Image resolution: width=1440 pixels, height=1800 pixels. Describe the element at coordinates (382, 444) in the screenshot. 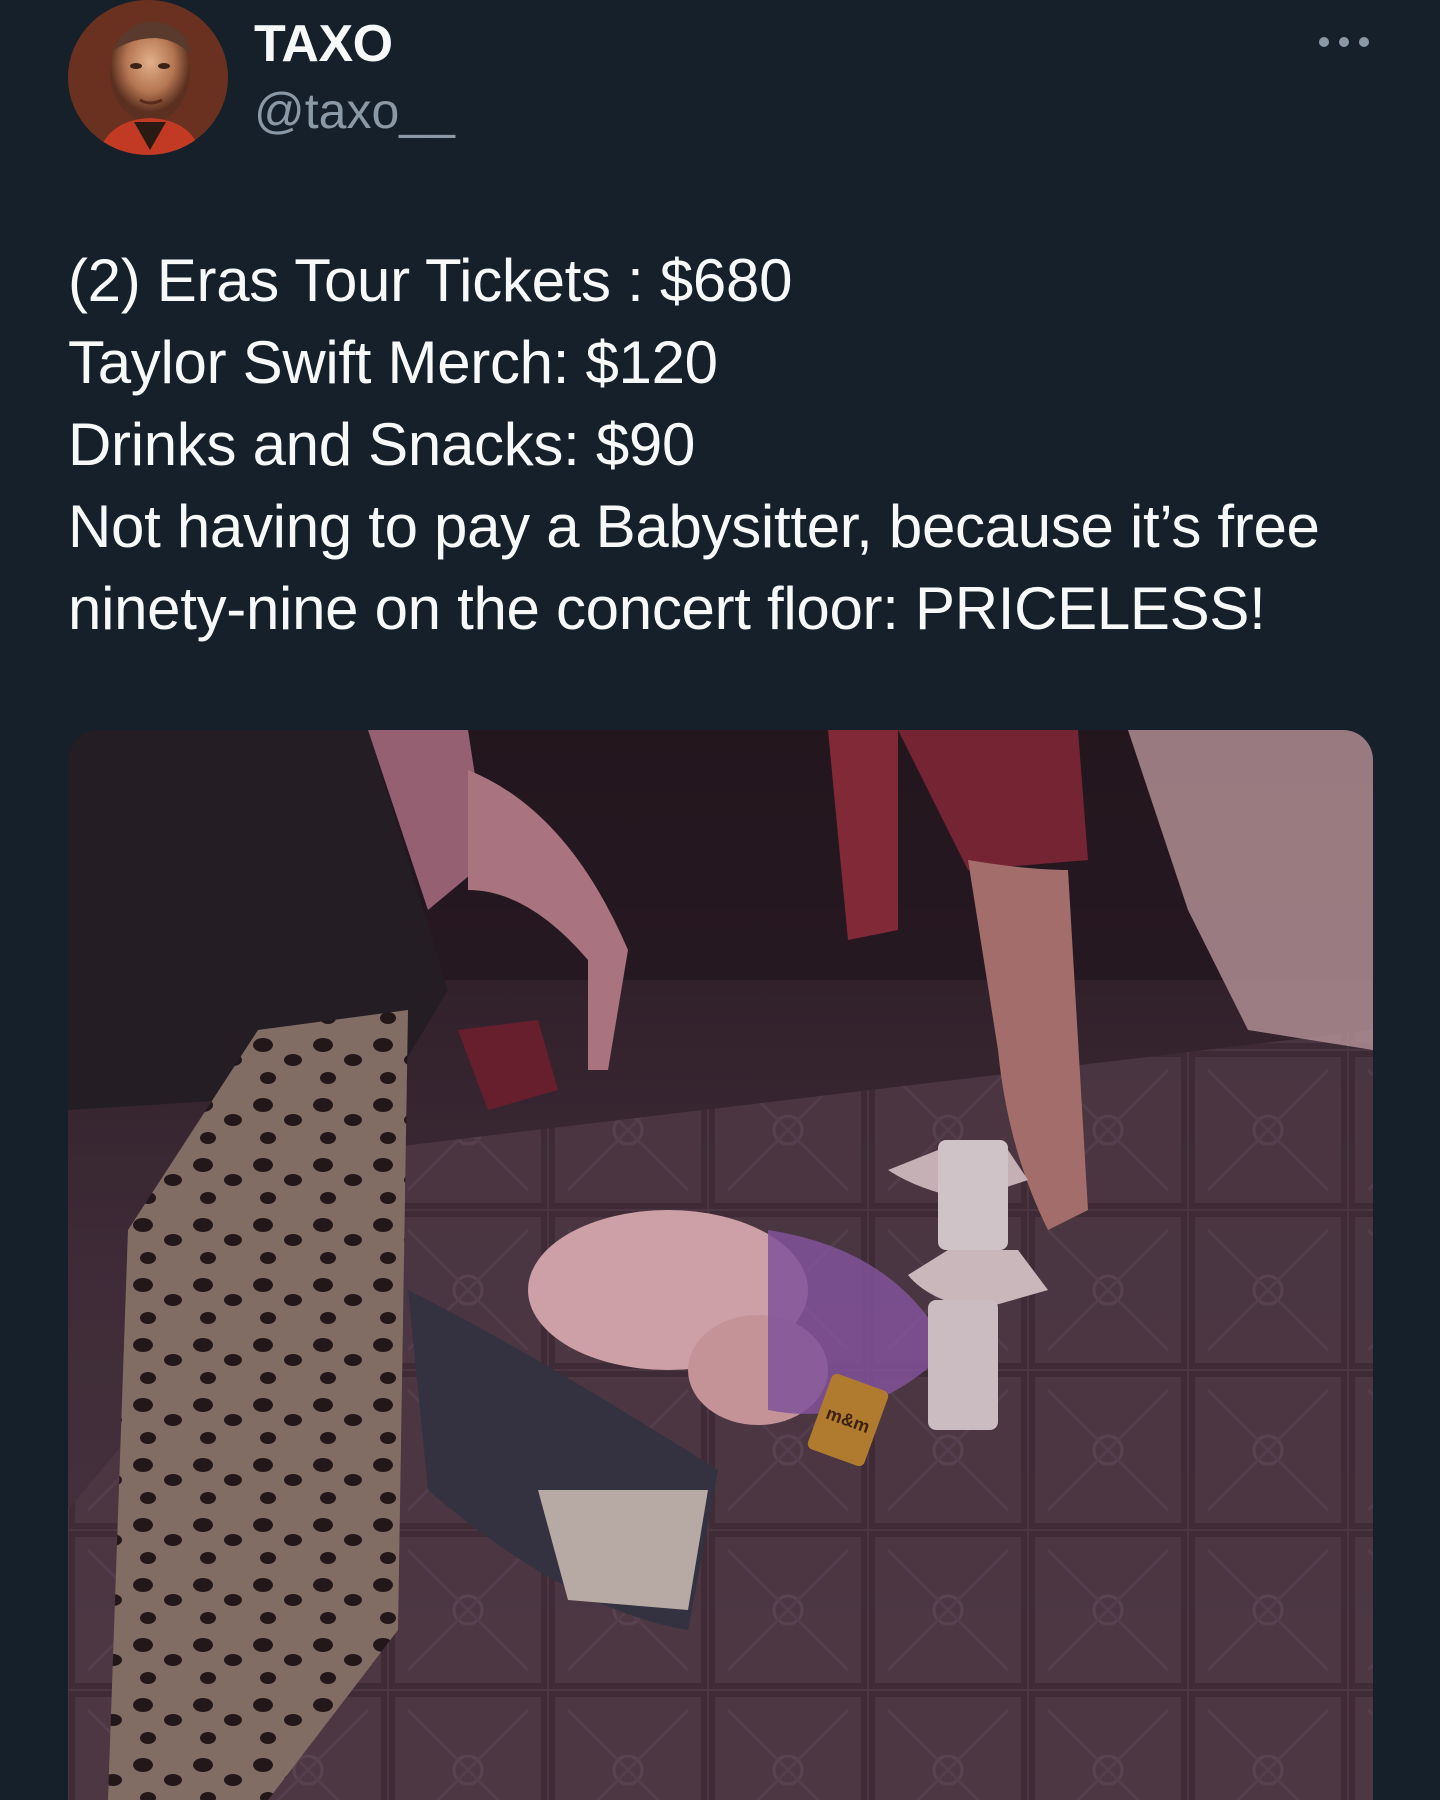

I see `tweet-text-line: Drinks and Snacks: $90` at that location.